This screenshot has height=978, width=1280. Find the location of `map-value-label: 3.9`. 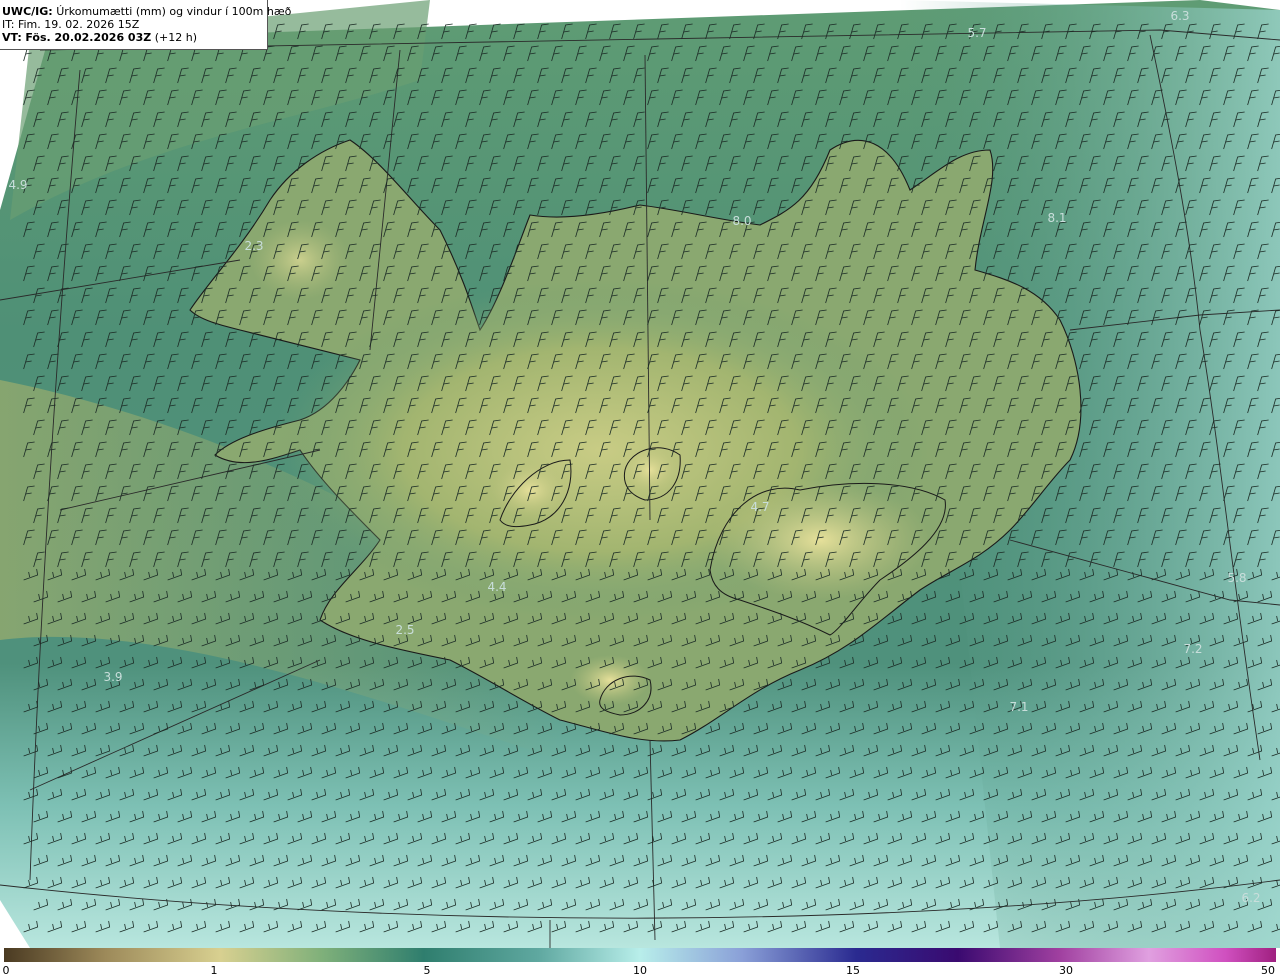

map-value-label: 3.9 is located at coordinates (113, 677).